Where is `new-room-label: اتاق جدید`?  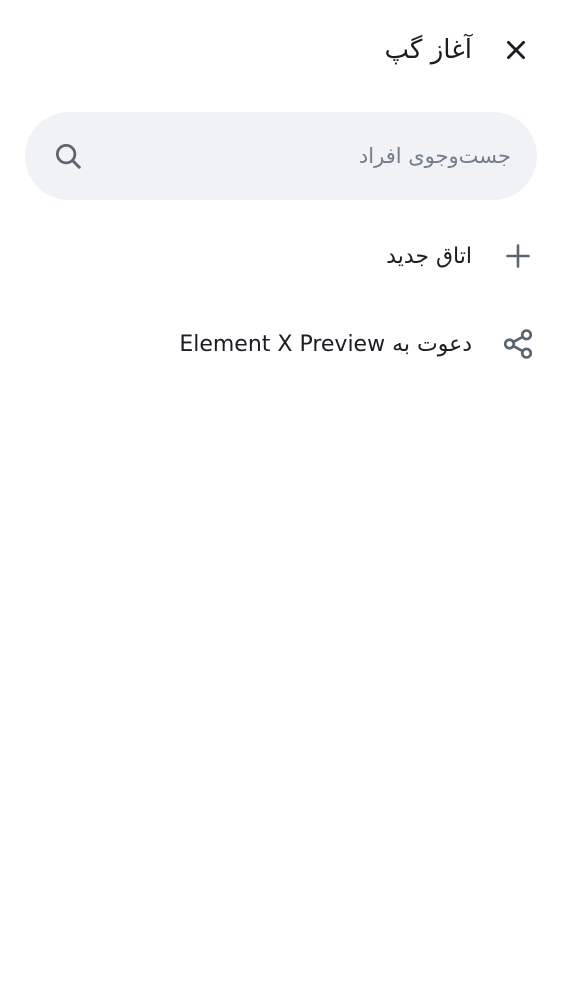
new-room-label: اتاق جدید is located at coordinates (429, 256).